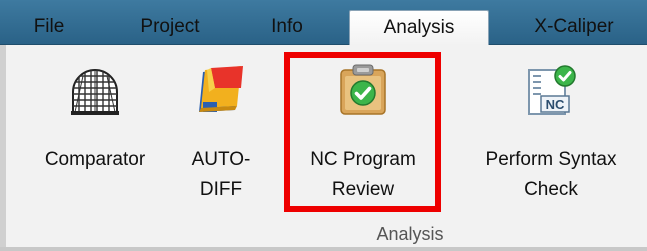  Describe the element at coordinates (555, 104) in the screenshot. I see `nc-icon-text: NC` at that location.